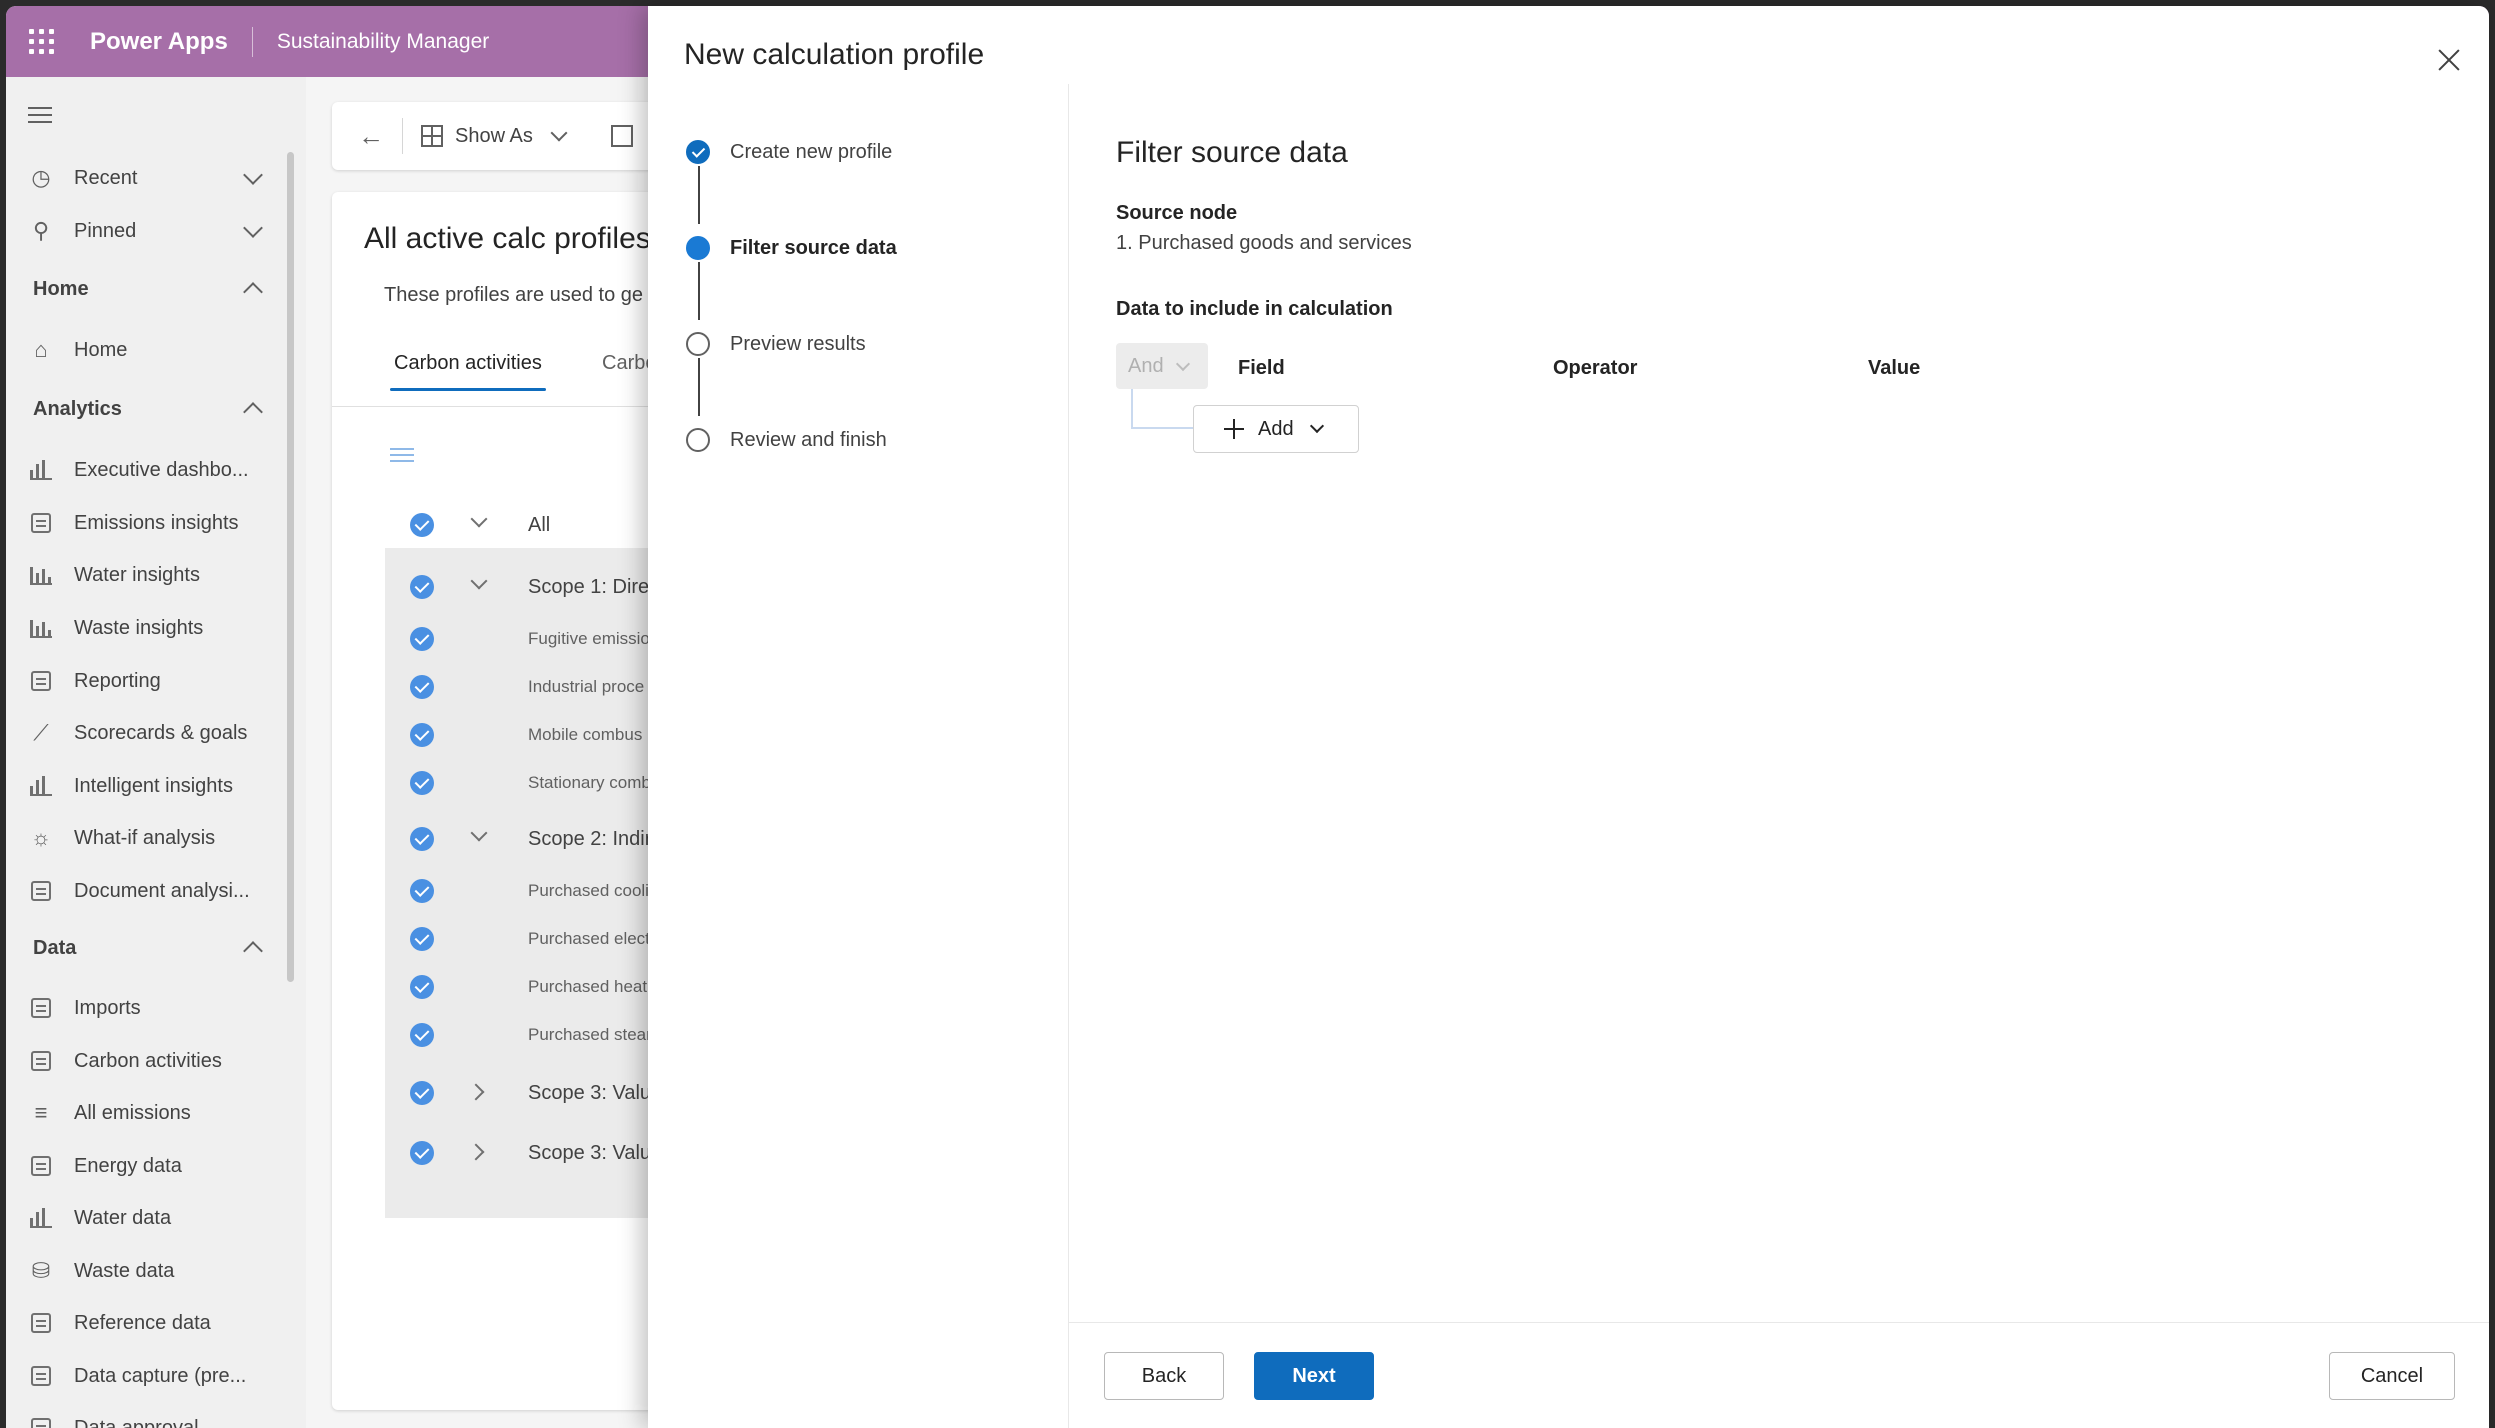  What do you see at coordinates (1261, 368) in the screenshot?
I see `column-header-field: Field` at bounding box center [1261, 368].